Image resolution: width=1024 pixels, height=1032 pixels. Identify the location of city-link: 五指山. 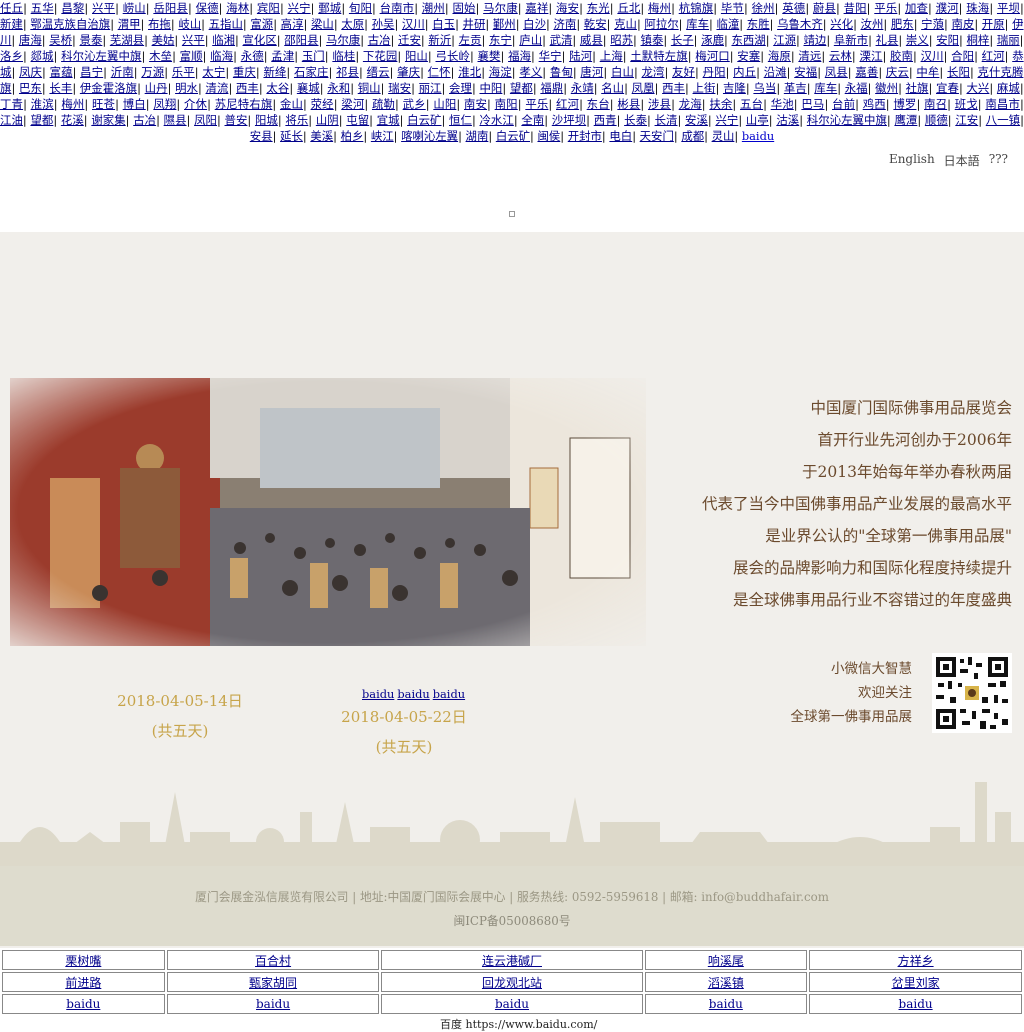
(226, 24).